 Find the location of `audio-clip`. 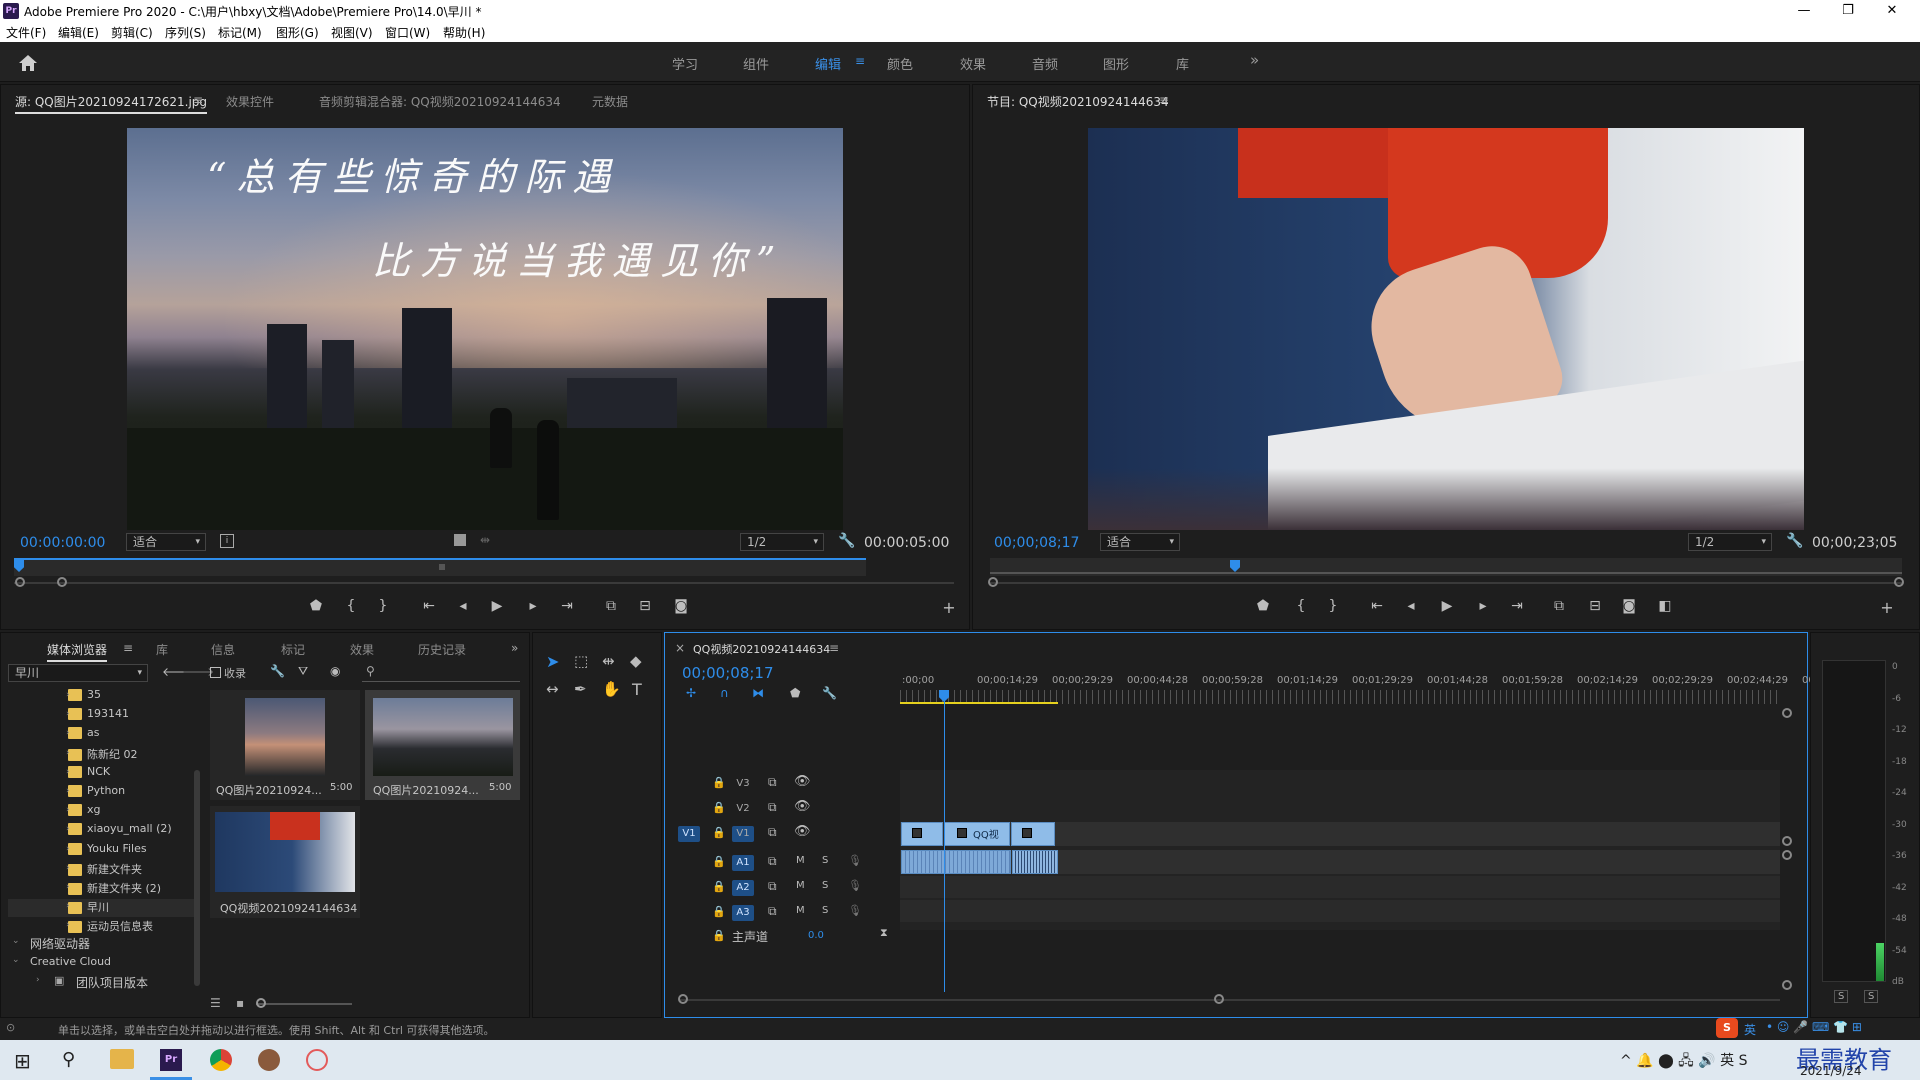

audio-clip is located at coordinates (956, 862).